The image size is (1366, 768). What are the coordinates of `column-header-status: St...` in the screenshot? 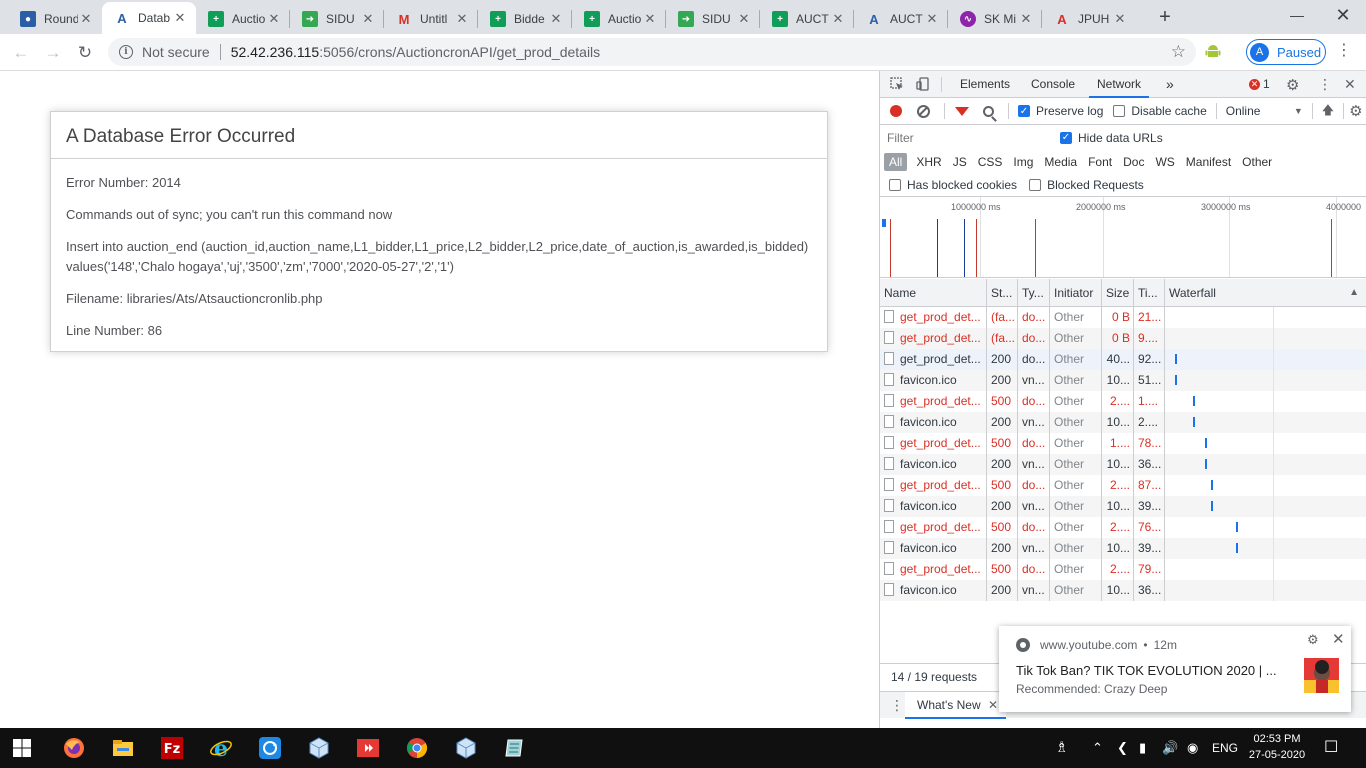 It's located at (1002, 293).